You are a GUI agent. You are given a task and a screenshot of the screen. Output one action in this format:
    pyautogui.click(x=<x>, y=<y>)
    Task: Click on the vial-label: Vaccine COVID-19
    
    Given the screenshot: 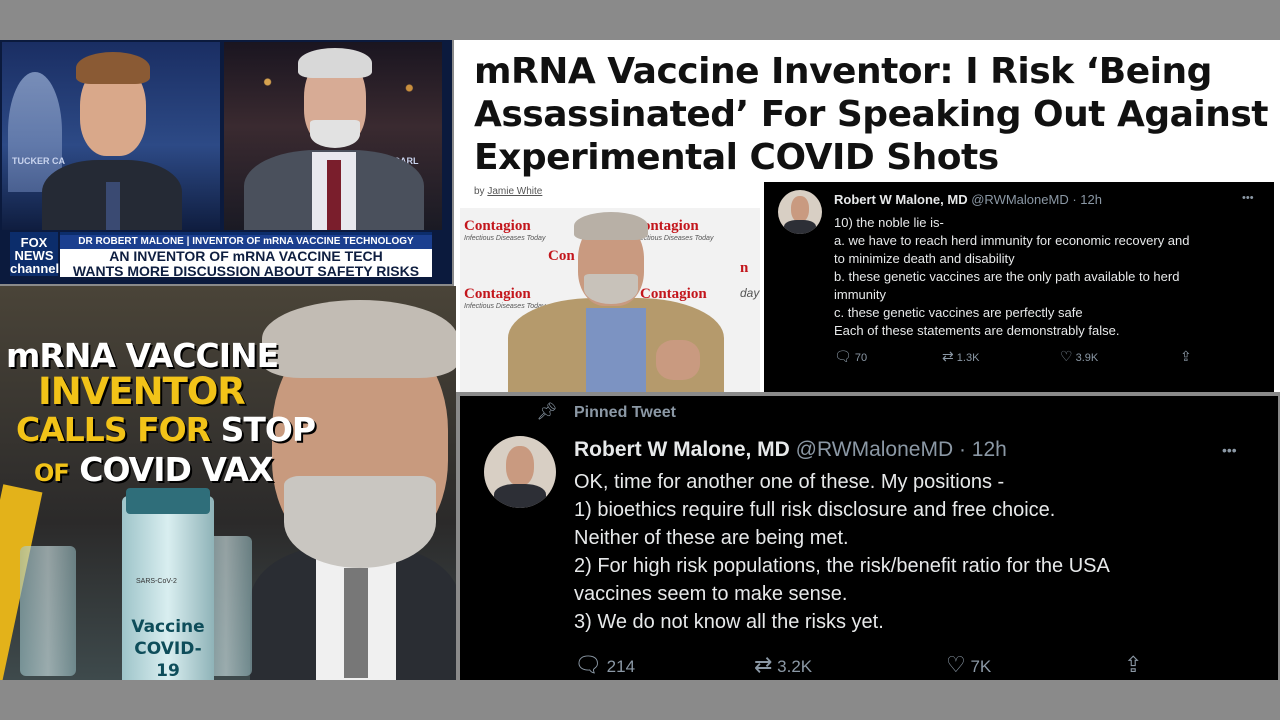 What is the action you would take?
    pyautogui.click(x=168, y=648)
    